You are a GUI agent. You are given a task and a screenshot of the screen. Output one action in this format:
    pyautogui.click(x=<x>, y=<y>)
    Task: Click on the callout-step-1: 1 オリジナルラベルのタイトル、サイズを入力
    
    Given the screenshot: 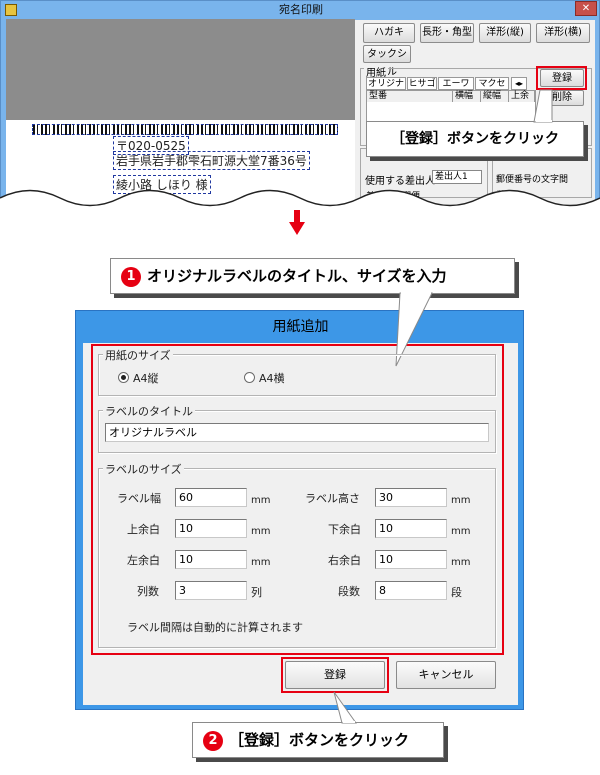 What is the action you would take?
    pyautogui.click(x=312, y=276)
    